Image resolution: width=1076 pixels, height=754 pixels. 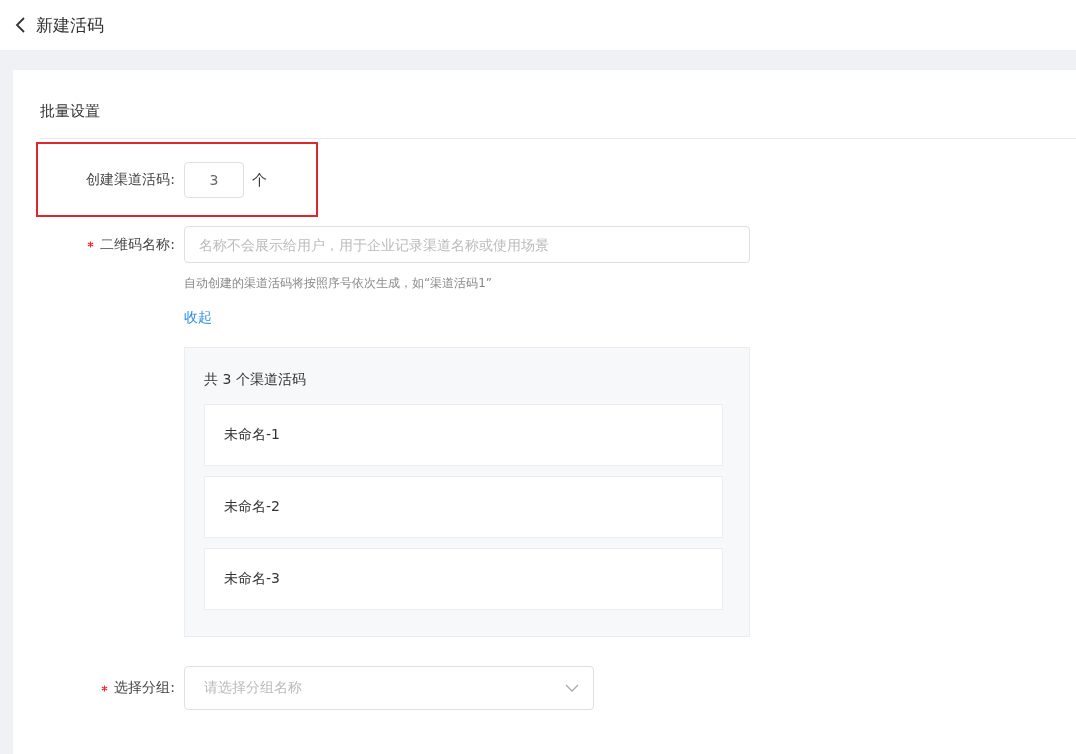 I want to click on collapse-link: 收起, so click(x=198, y=317).